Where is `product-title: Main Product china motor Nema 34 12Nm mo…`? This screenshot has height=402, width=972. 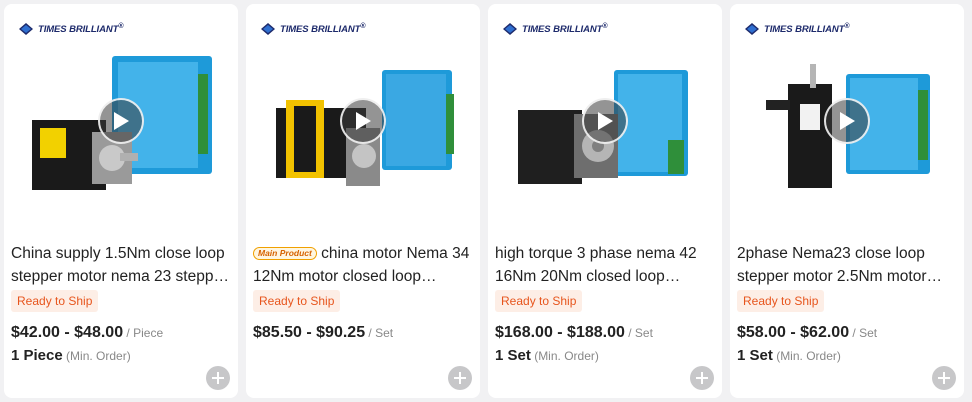 product-title: Main Product china motor Nema 34 12Nm mo… is located at coordinates (364, 265).